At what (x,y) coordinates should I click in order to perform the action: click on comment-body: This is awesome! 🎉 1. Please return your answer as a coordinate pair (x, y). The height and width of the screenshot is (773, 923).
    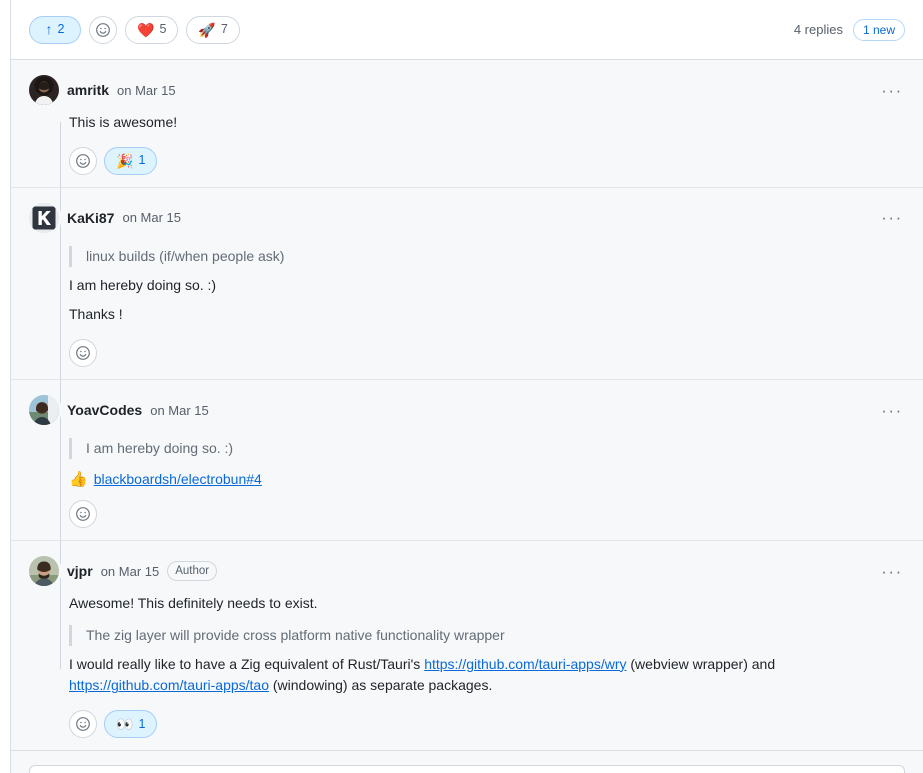
    Looking at the image, I should click on (487, 140).